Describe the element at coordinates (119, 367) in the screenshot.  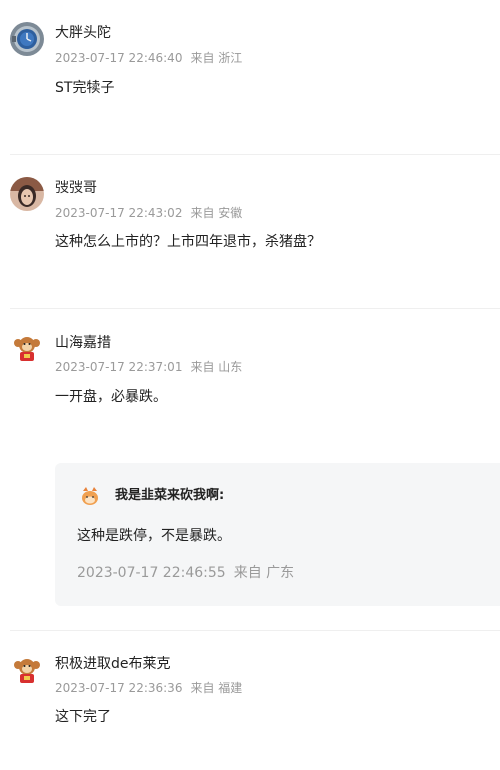
I see `timestamp: 2023-07-17 22:37:01` at that location.